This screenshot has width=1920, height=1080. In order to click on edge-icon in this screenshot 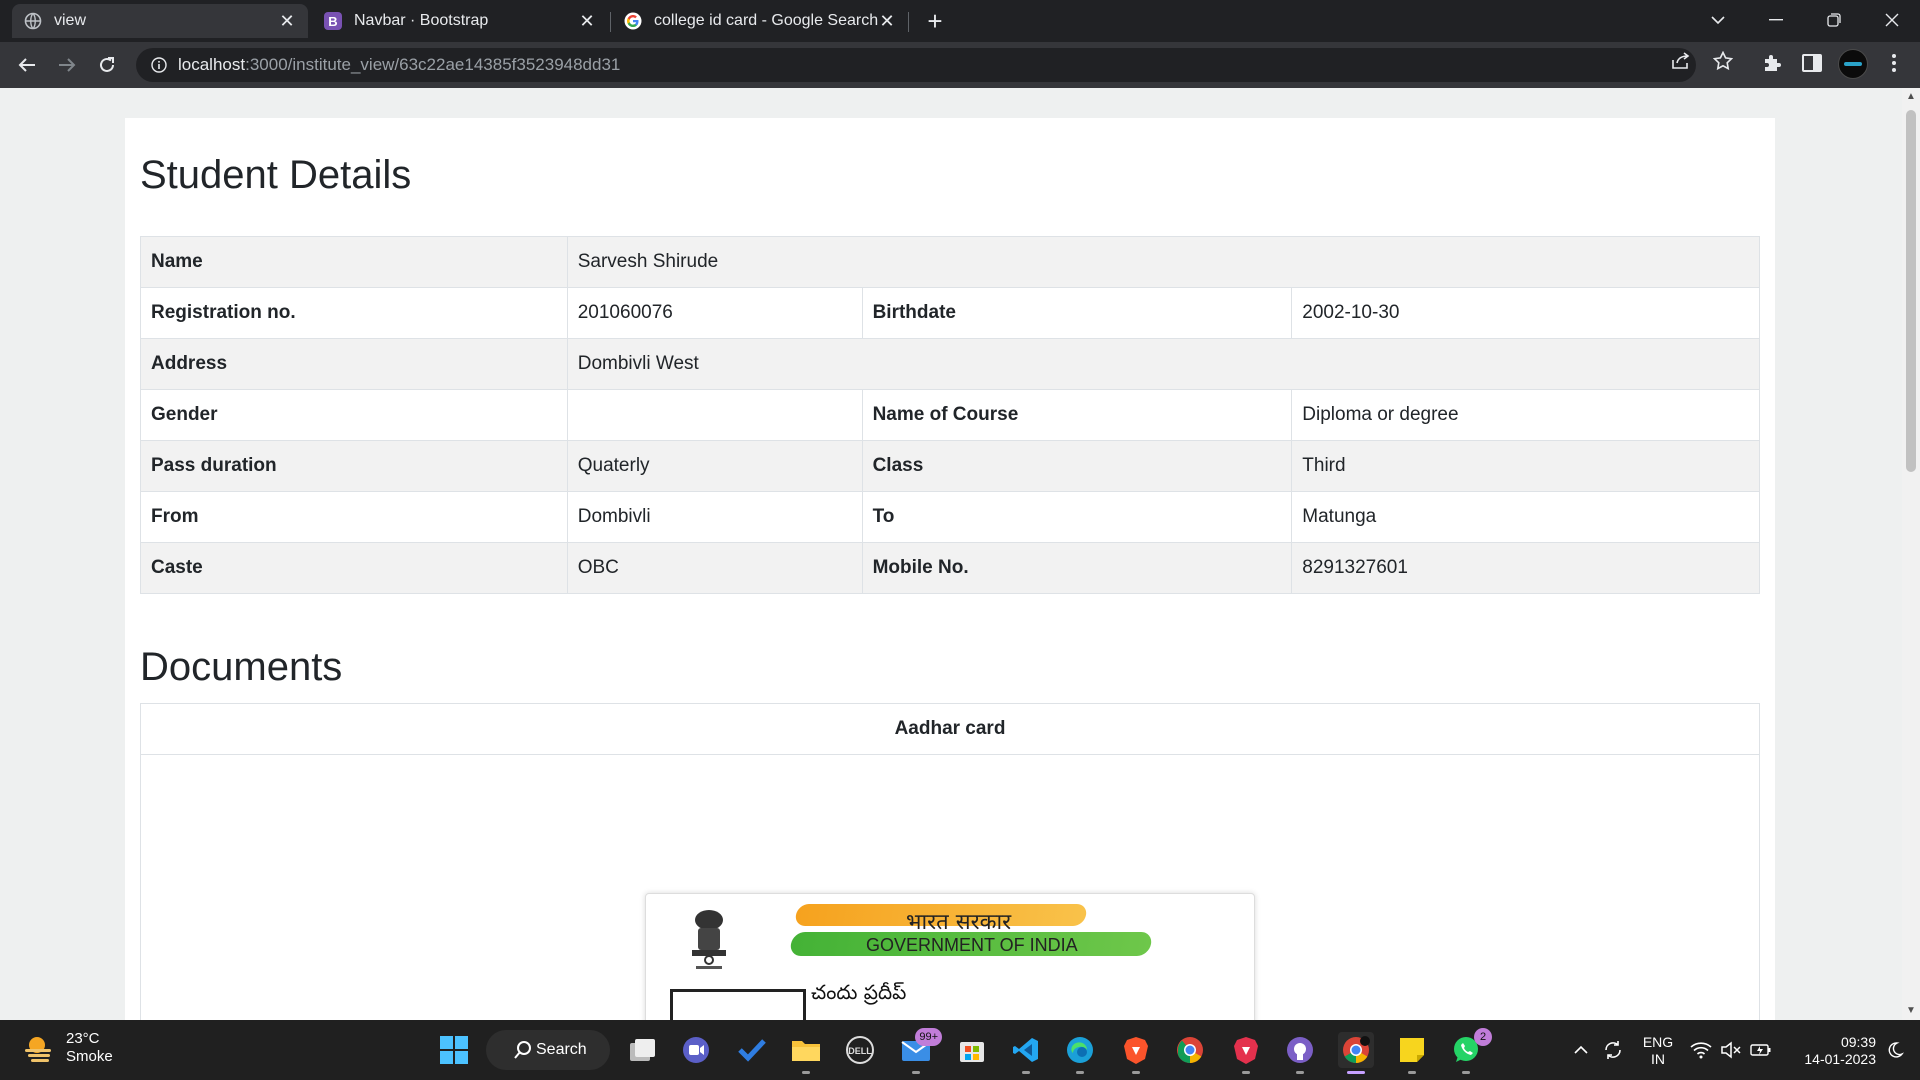, I will do `click(1080, 1053)`.